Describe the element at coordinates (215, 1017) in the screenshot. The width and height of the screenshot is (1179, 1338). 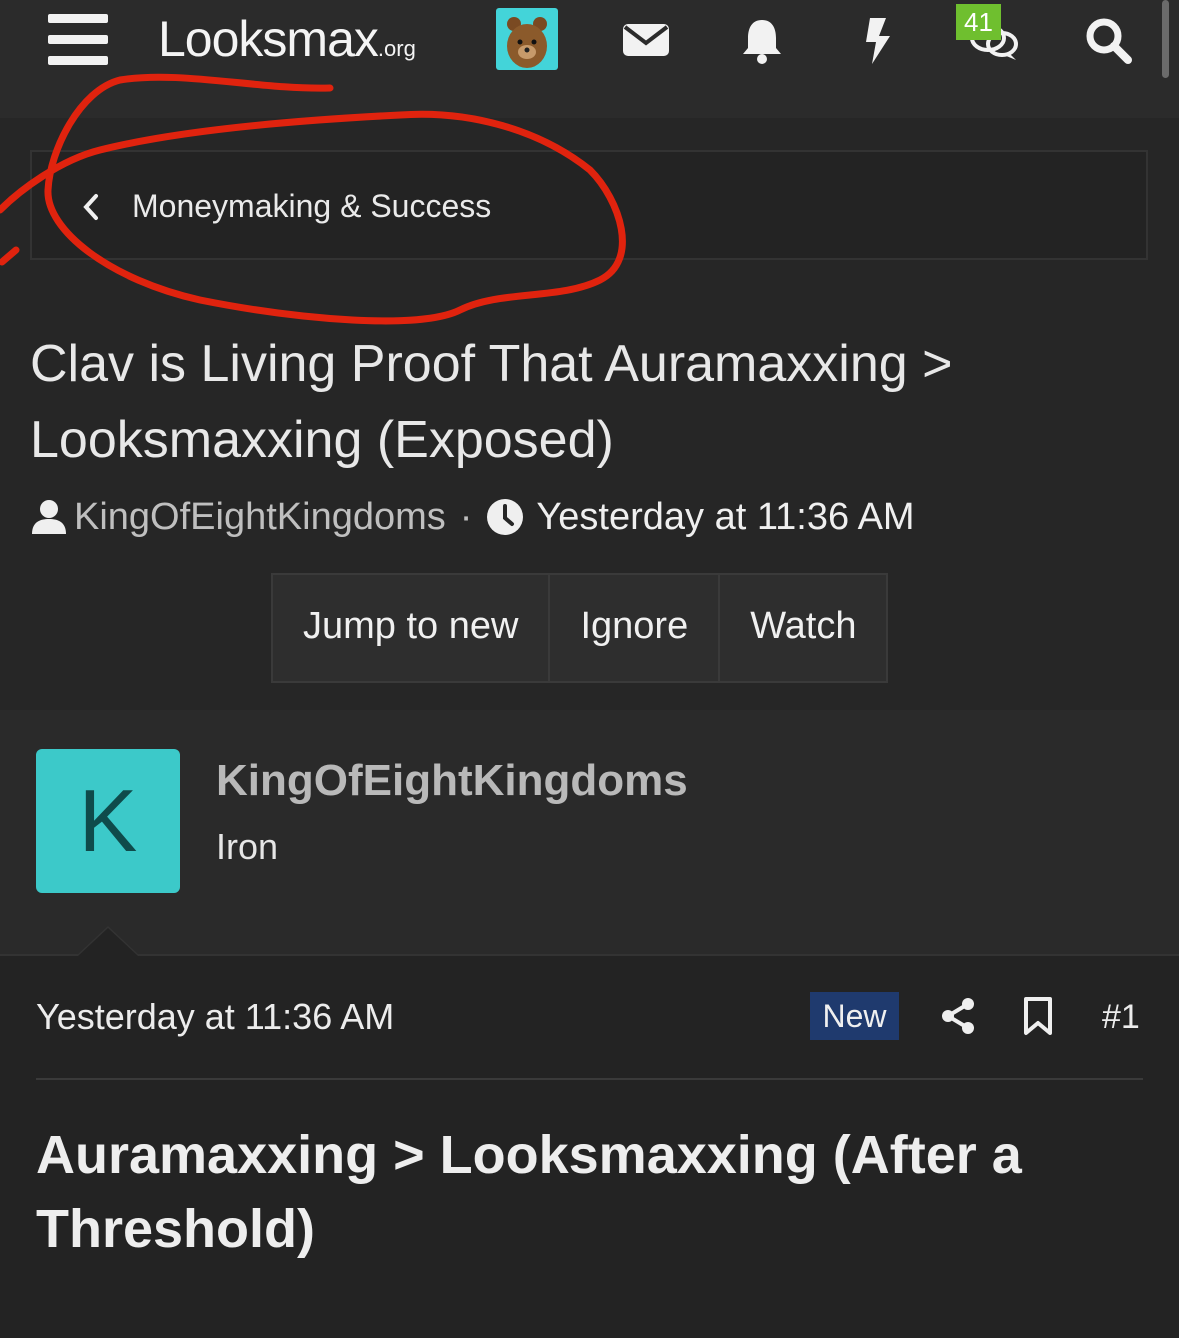
I see `post-time: Yesterday at 11:36 AM` at that location.